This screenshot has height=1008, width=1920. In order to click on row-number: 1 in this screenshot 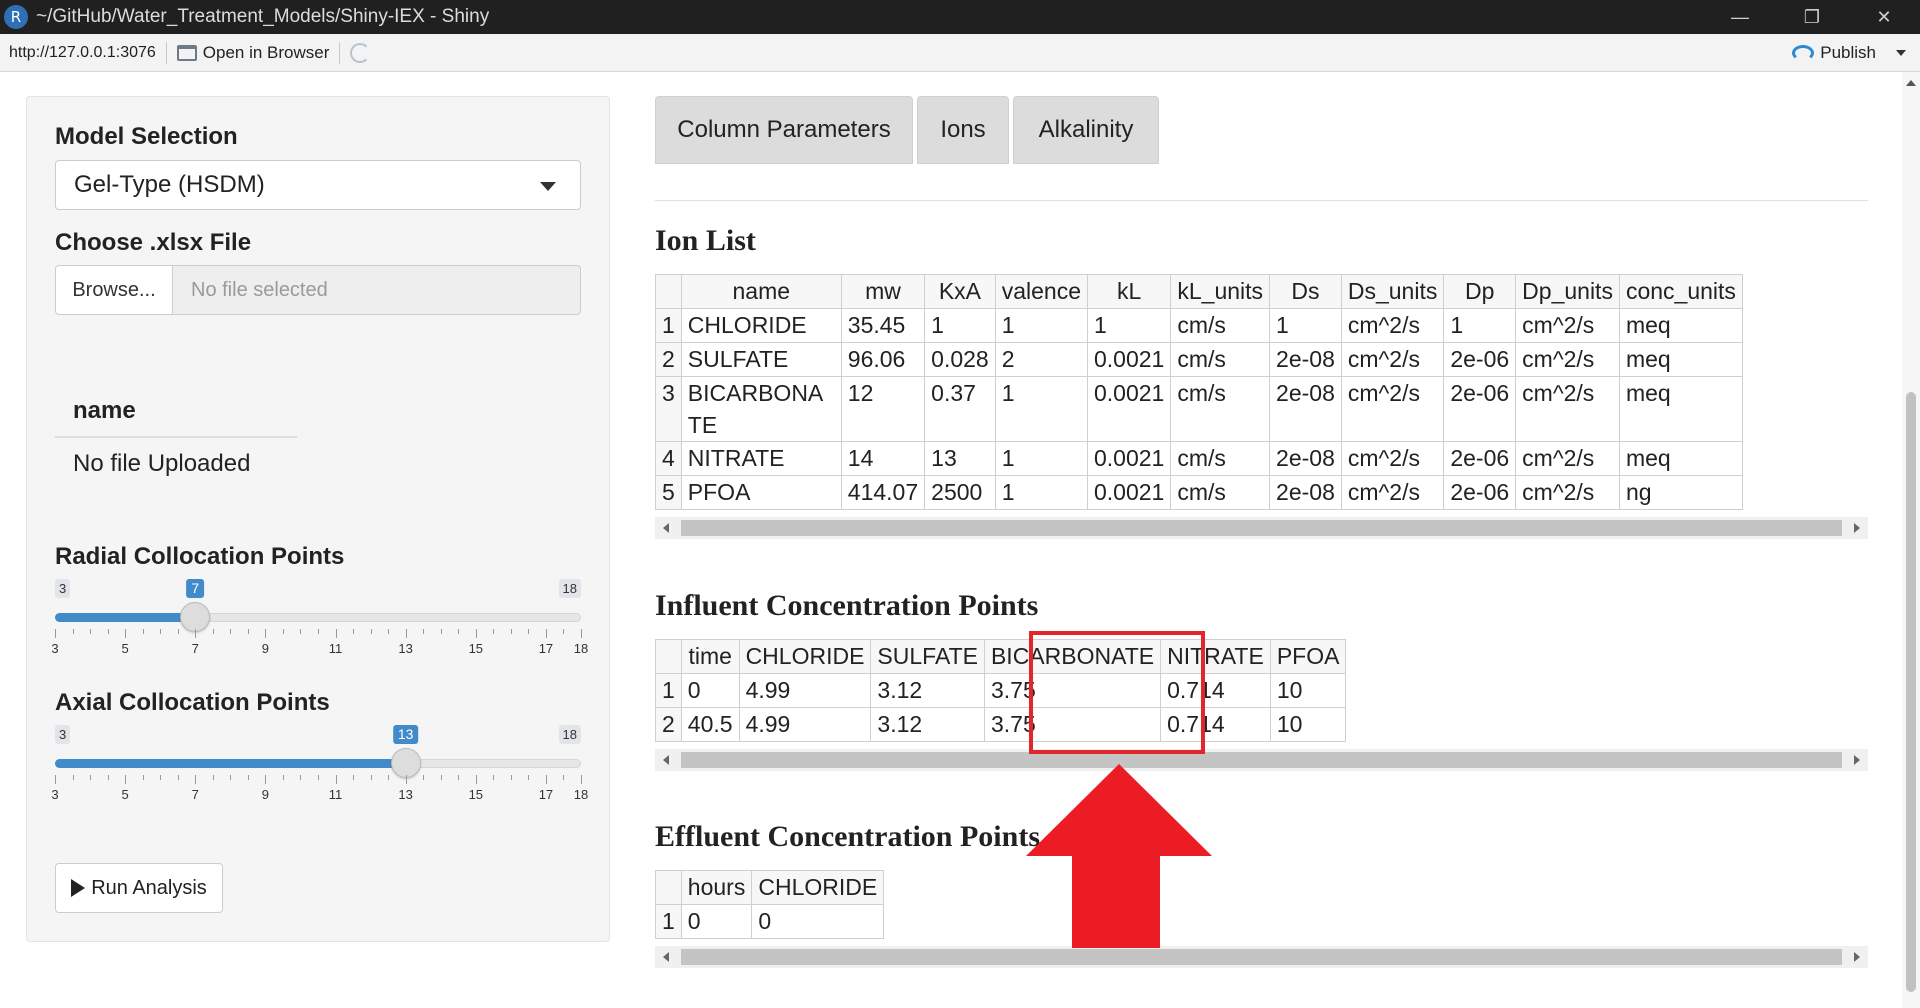, I will do `click(668, 325)`.